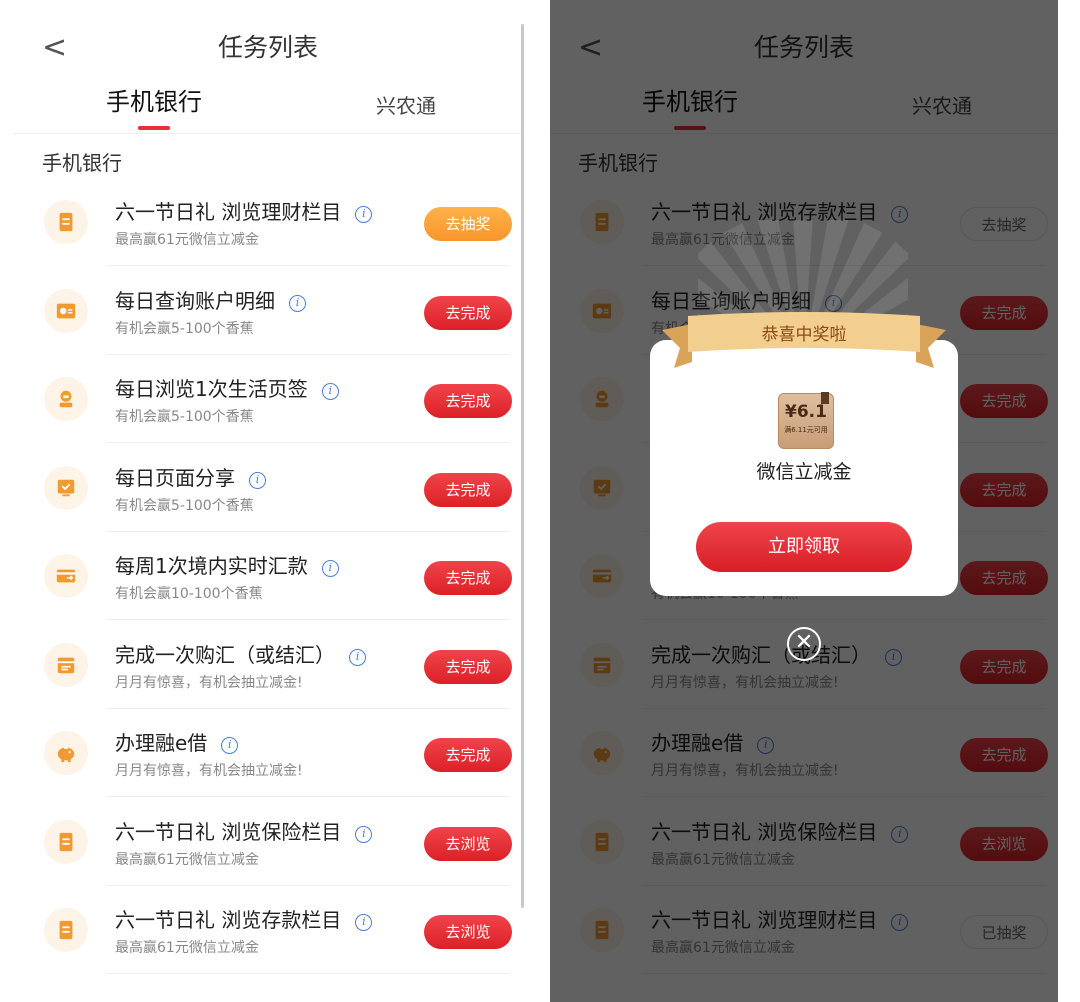 This screenshot has width=1080, height=1002. Describe the element at coordinates (154, 128) in the screenshot. I see `active-tab-indicator` at that location.